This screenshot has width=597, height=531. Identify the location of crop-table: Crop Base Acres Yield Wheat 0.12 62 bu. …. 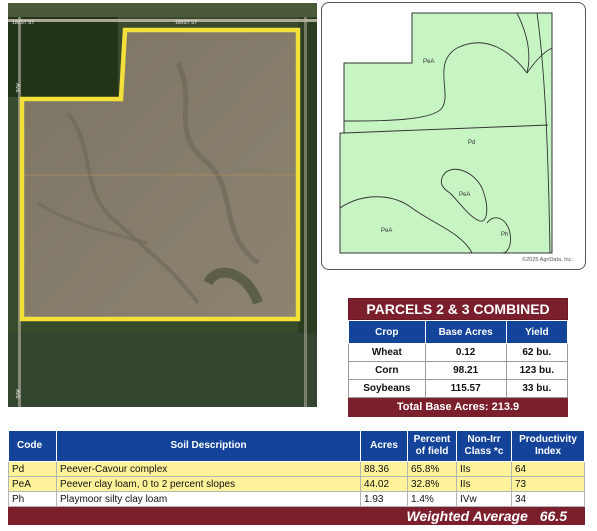
(458, 359).